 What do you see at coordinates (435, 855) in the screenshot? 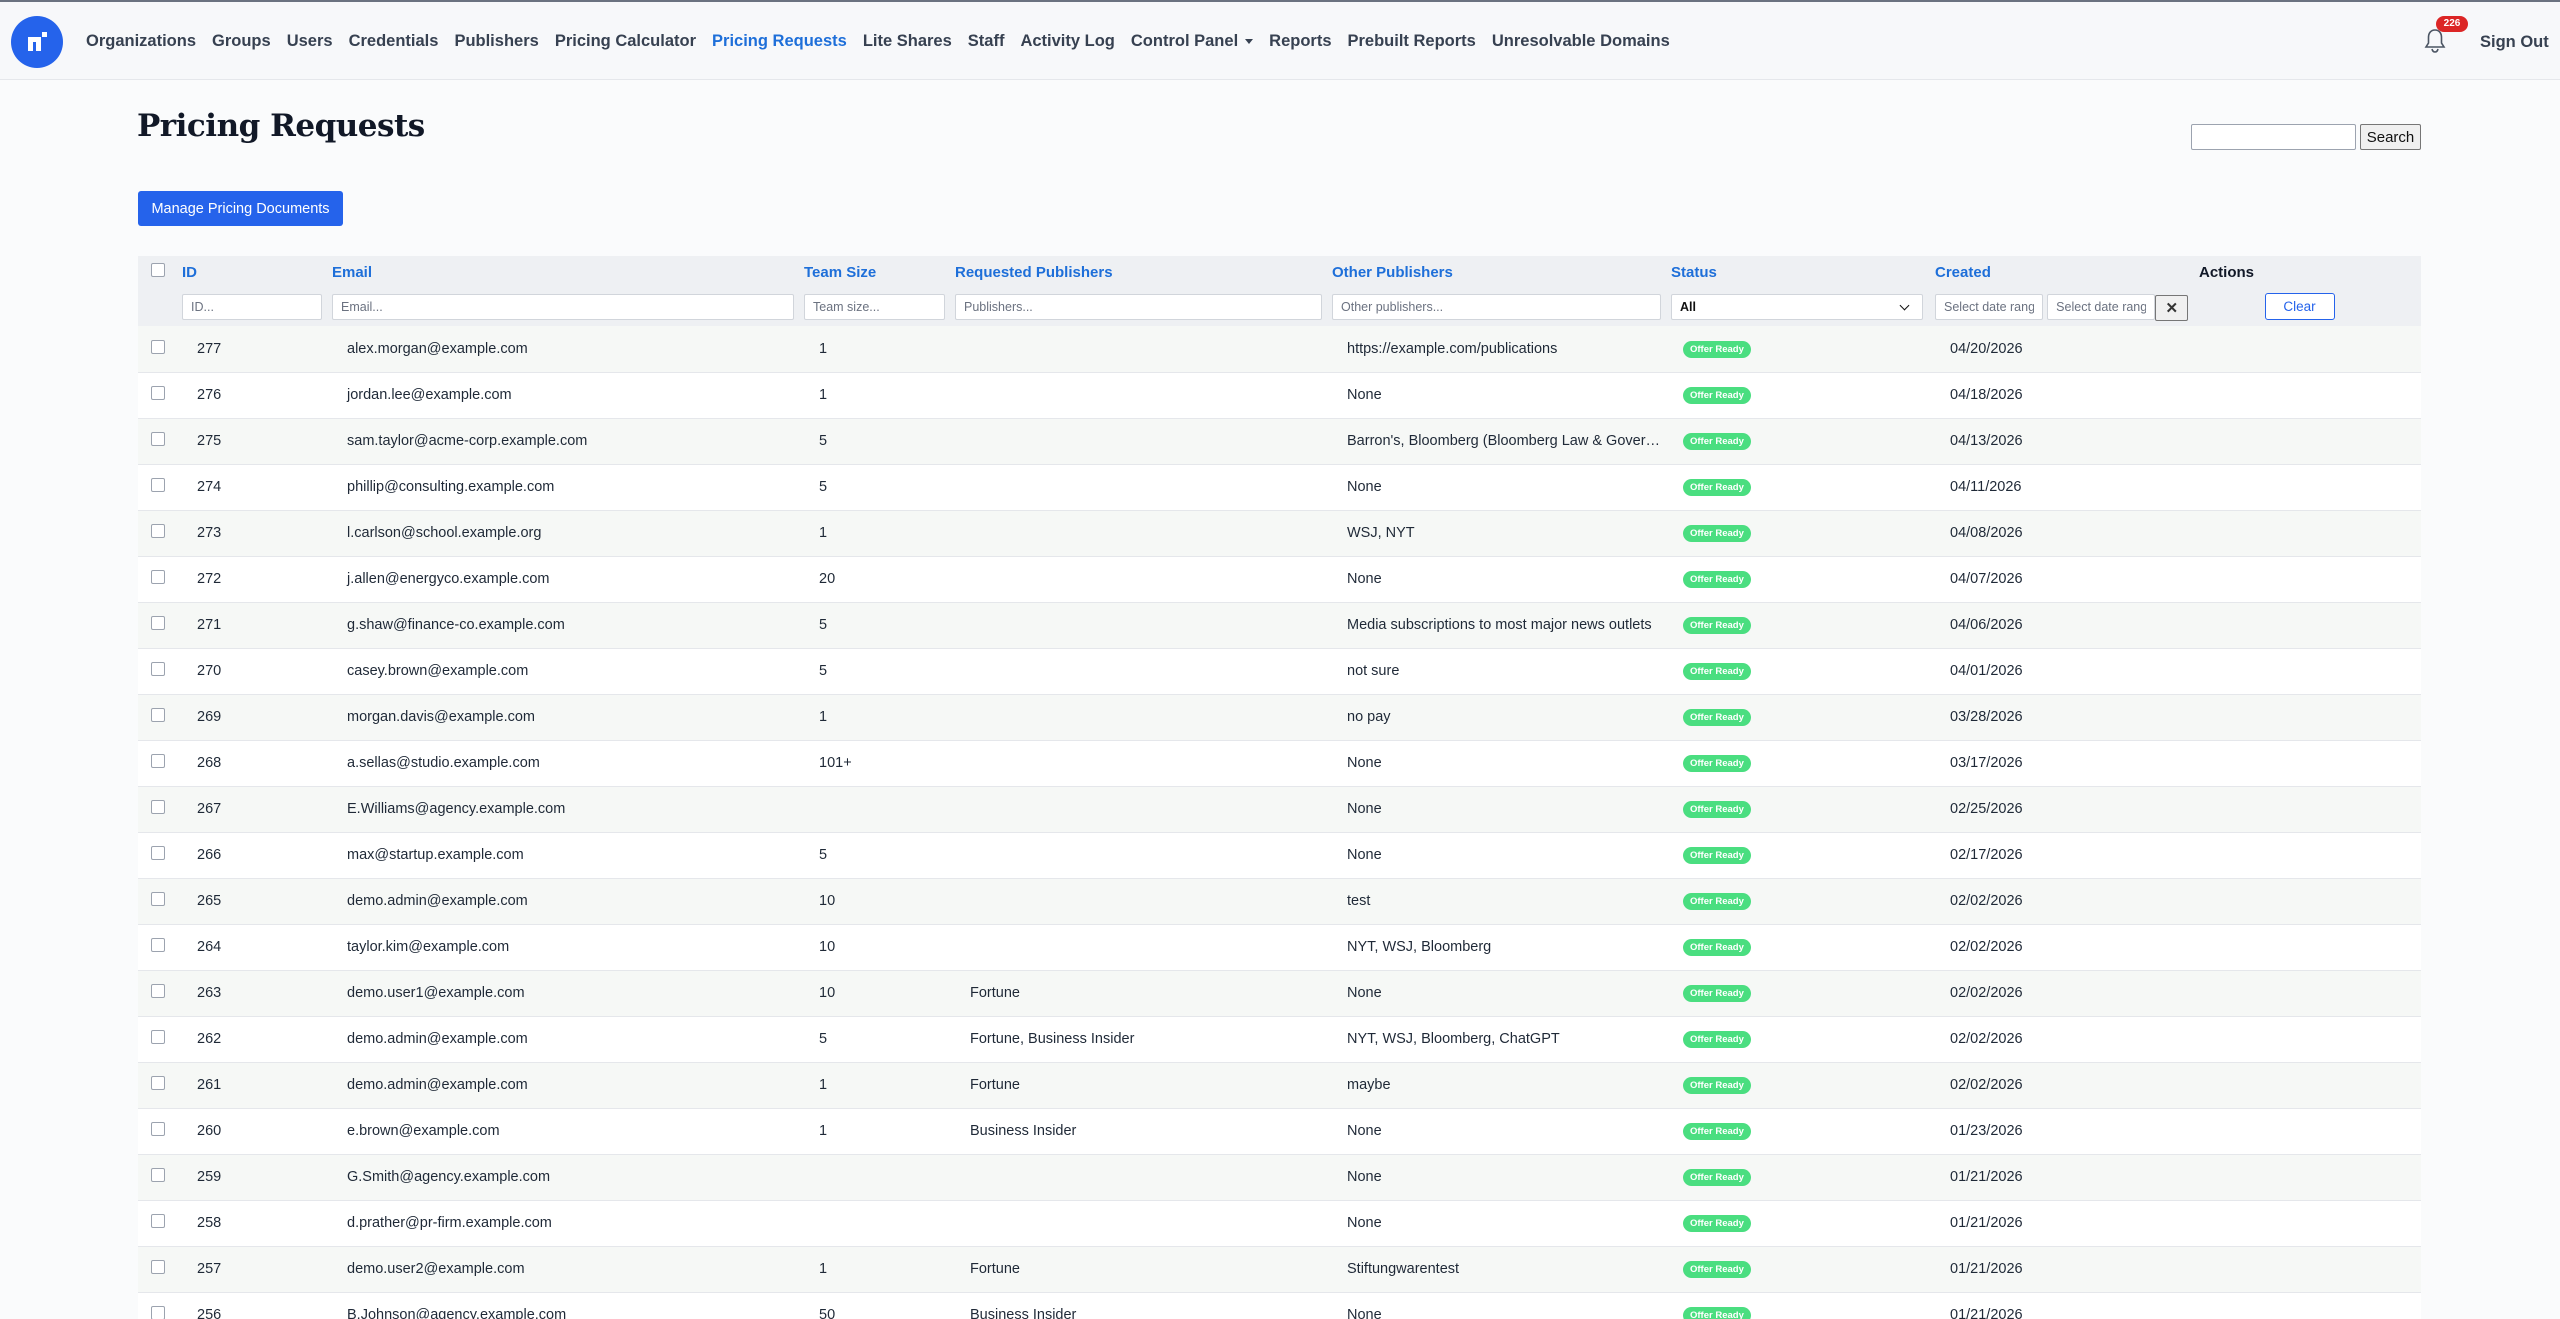
I see `row-email: max@startup.example.com` at bounding box center [435, 855].